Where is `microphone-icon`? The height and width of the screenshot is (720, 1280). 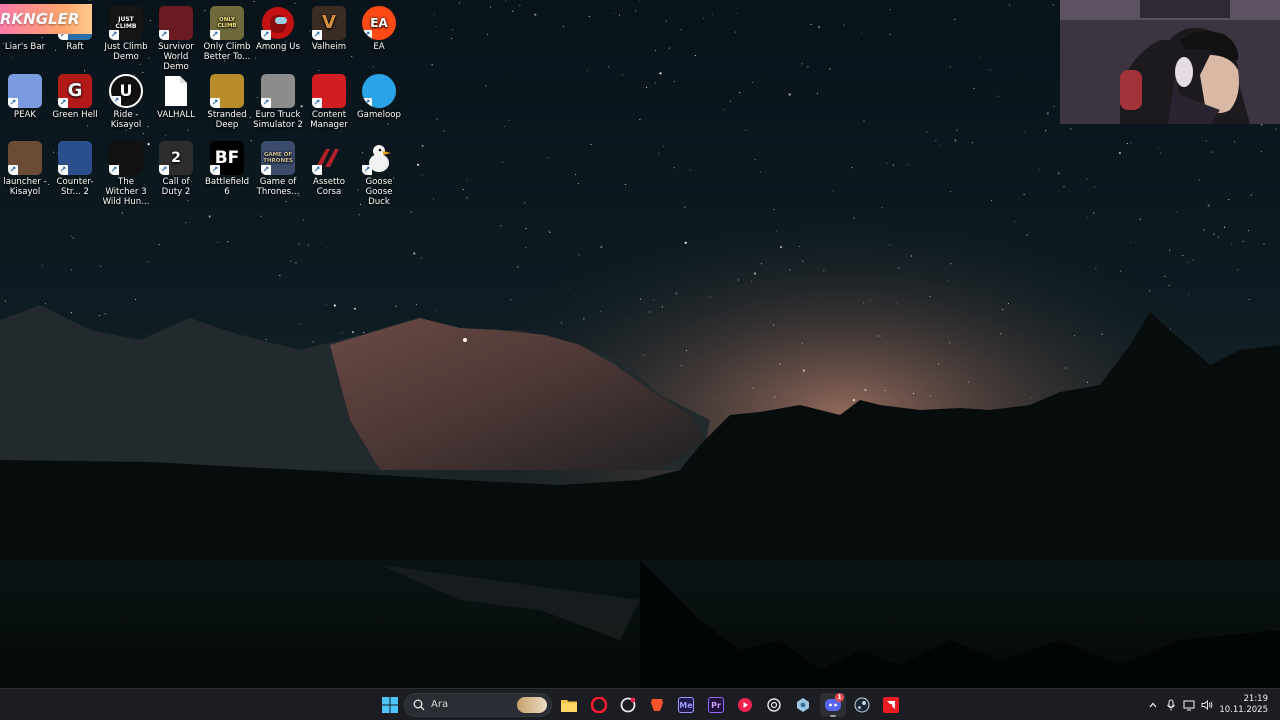 microphone-icon is located at coordinates (1171, 705).